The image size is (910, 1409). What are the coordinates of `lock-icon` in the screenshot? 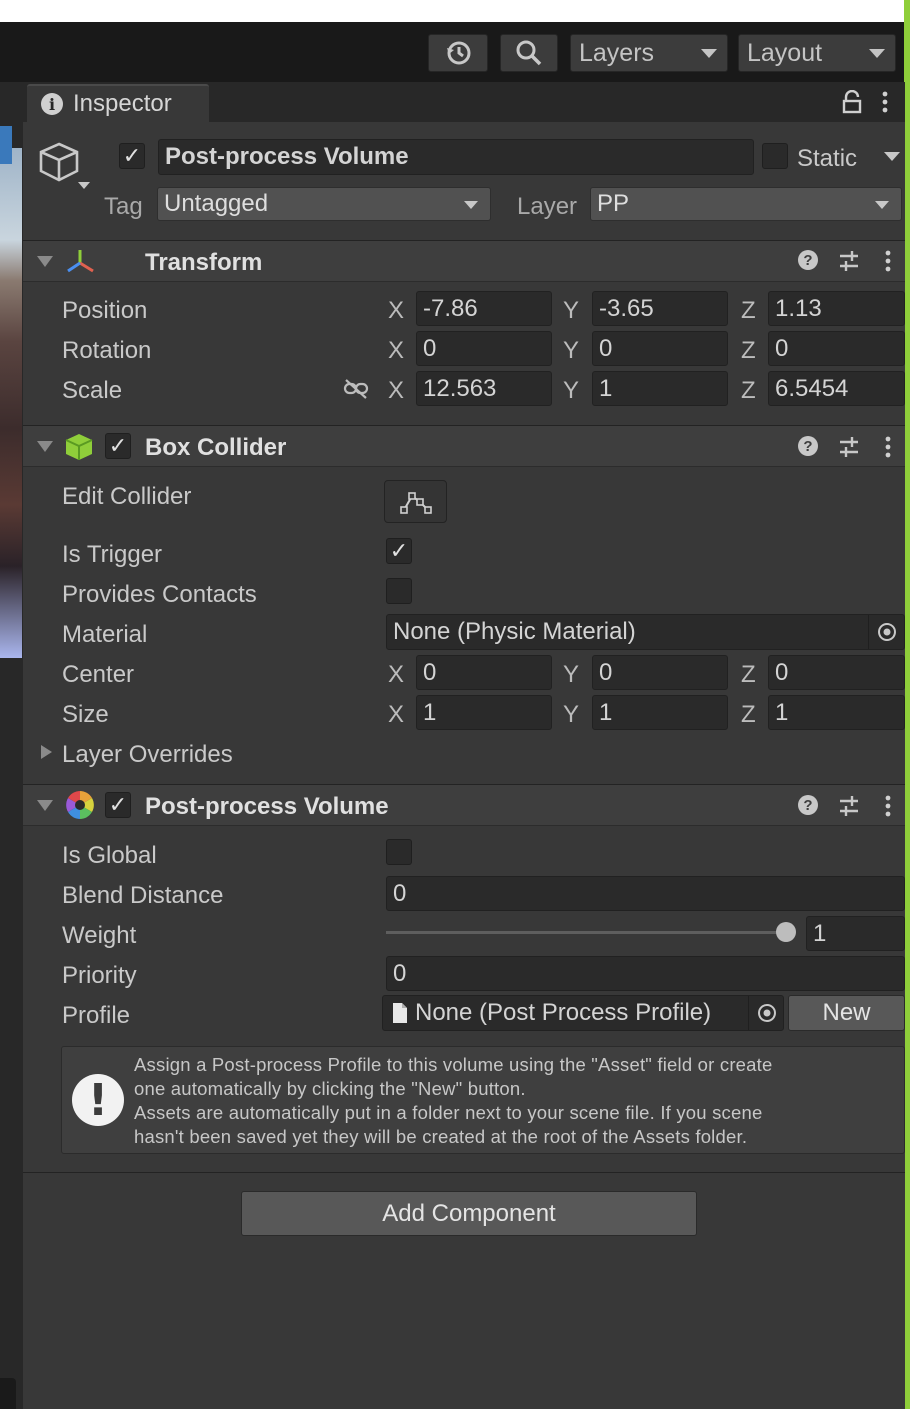 It's located at (852, 102).